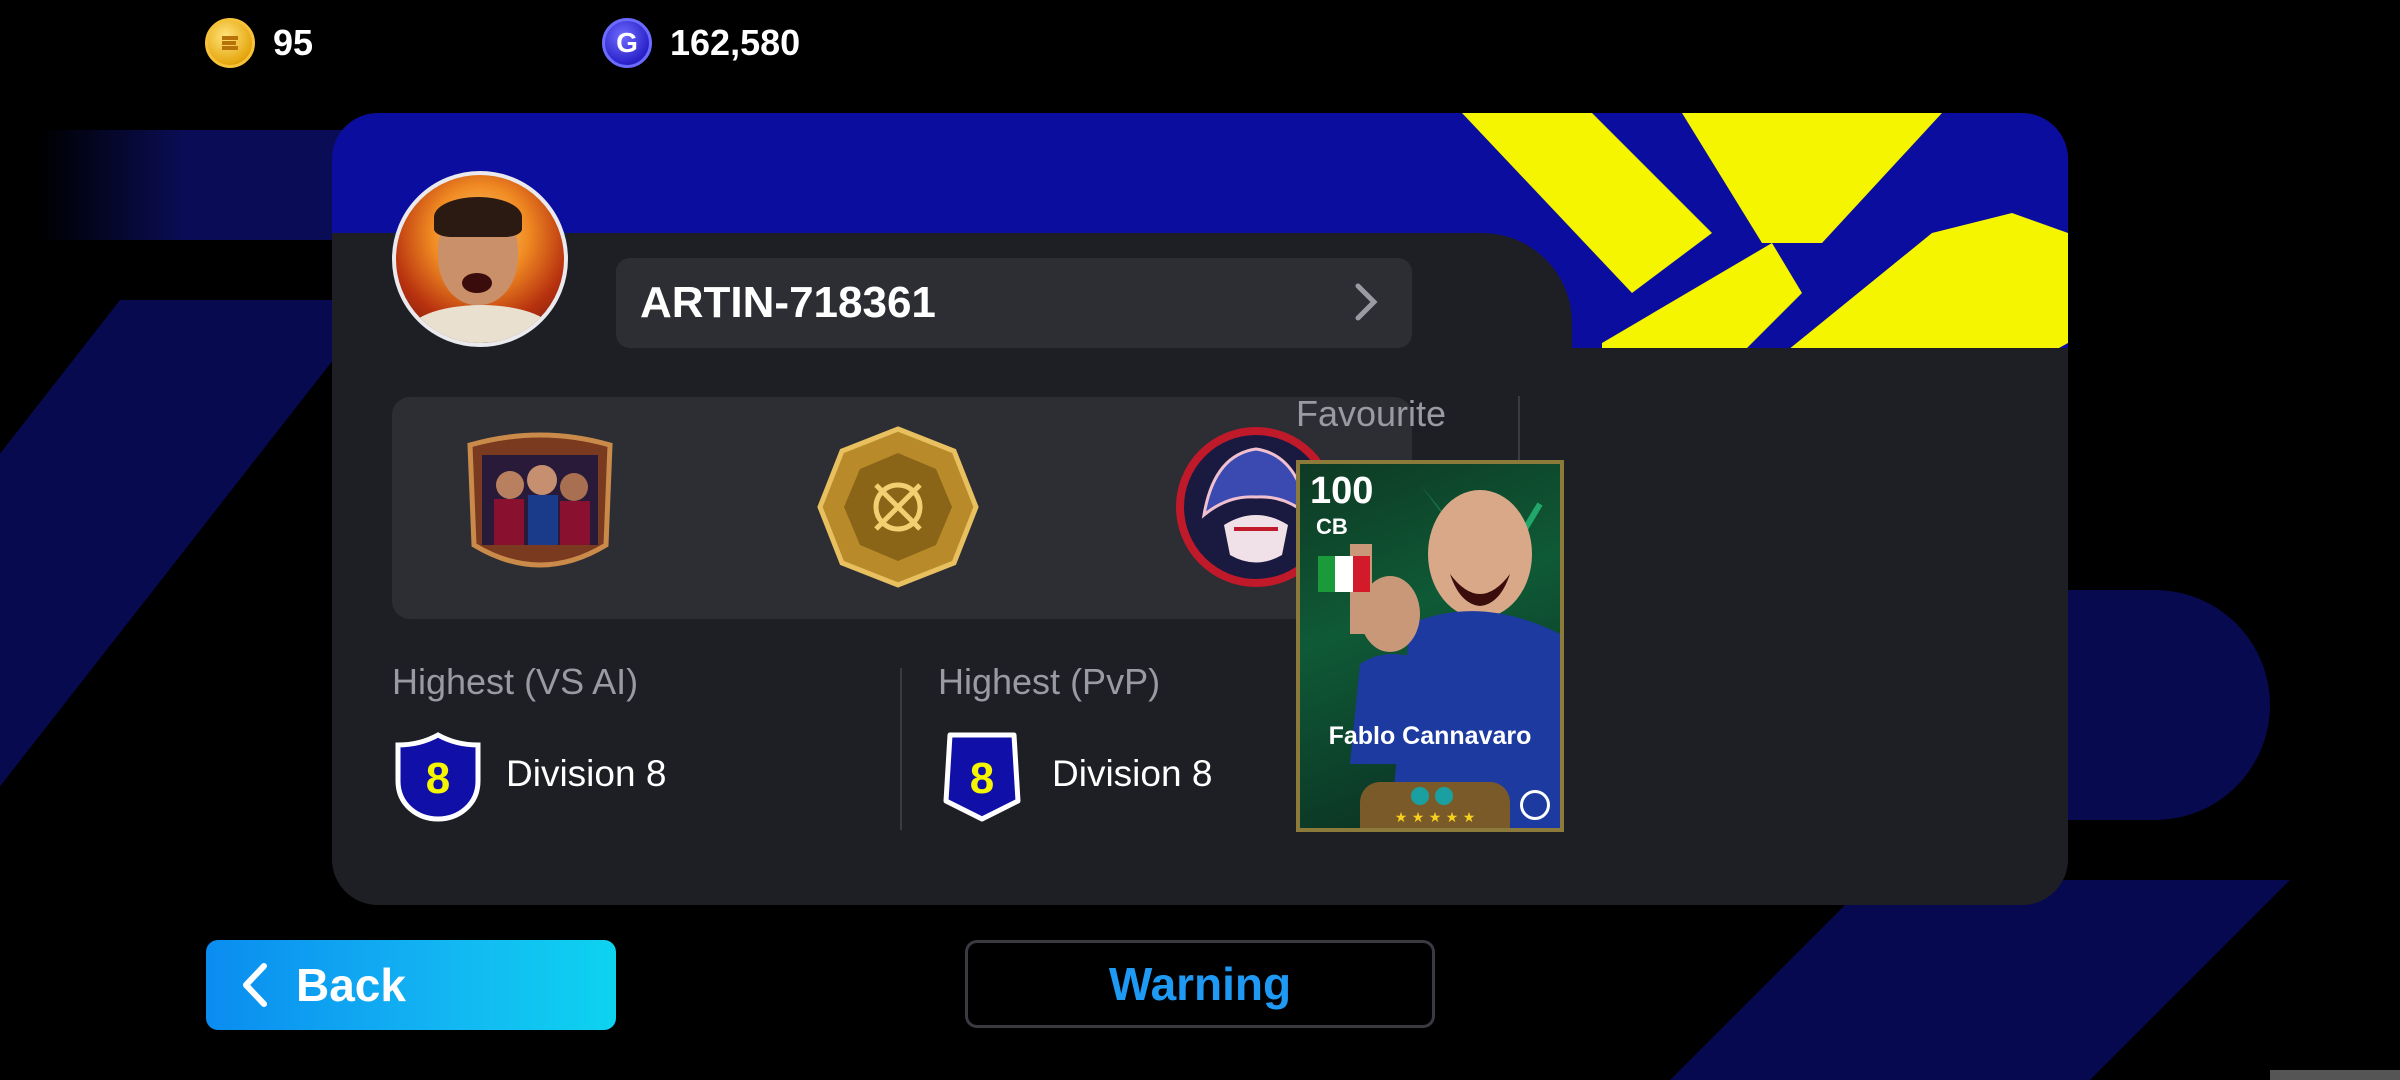 This screenshot has width=2400, height=1080. Describe the element at coordinates (1366, 302) in the screenshot. I see `chevron-right-icon` at that location.